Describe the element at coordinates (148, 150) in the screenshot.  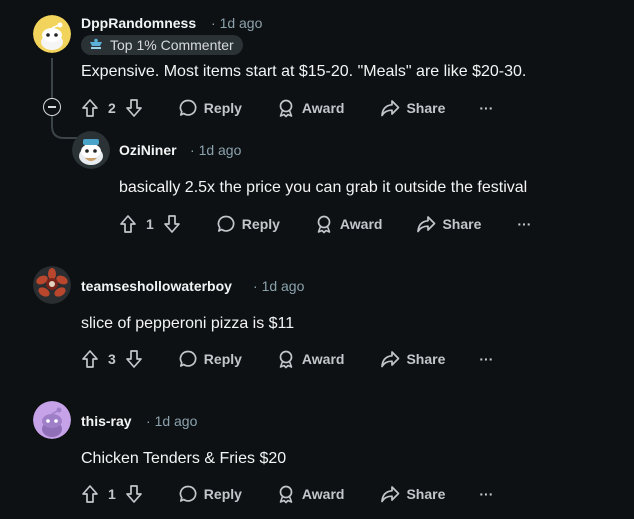
I see `comment-author: OziNiner` at that location.